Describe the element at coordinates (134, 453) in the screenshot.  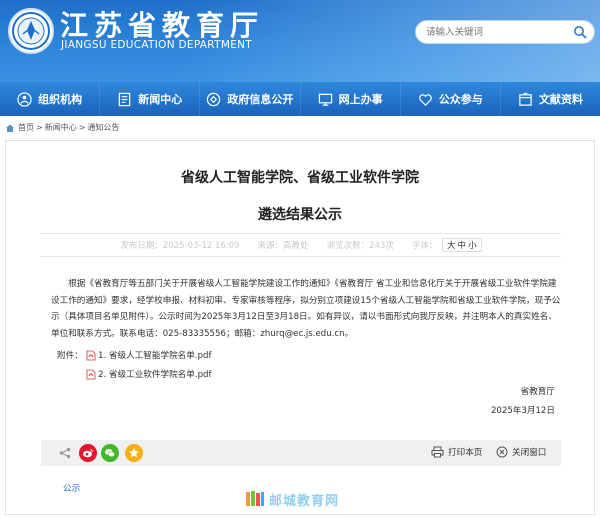
I see `favorite-star-icon` at that location.